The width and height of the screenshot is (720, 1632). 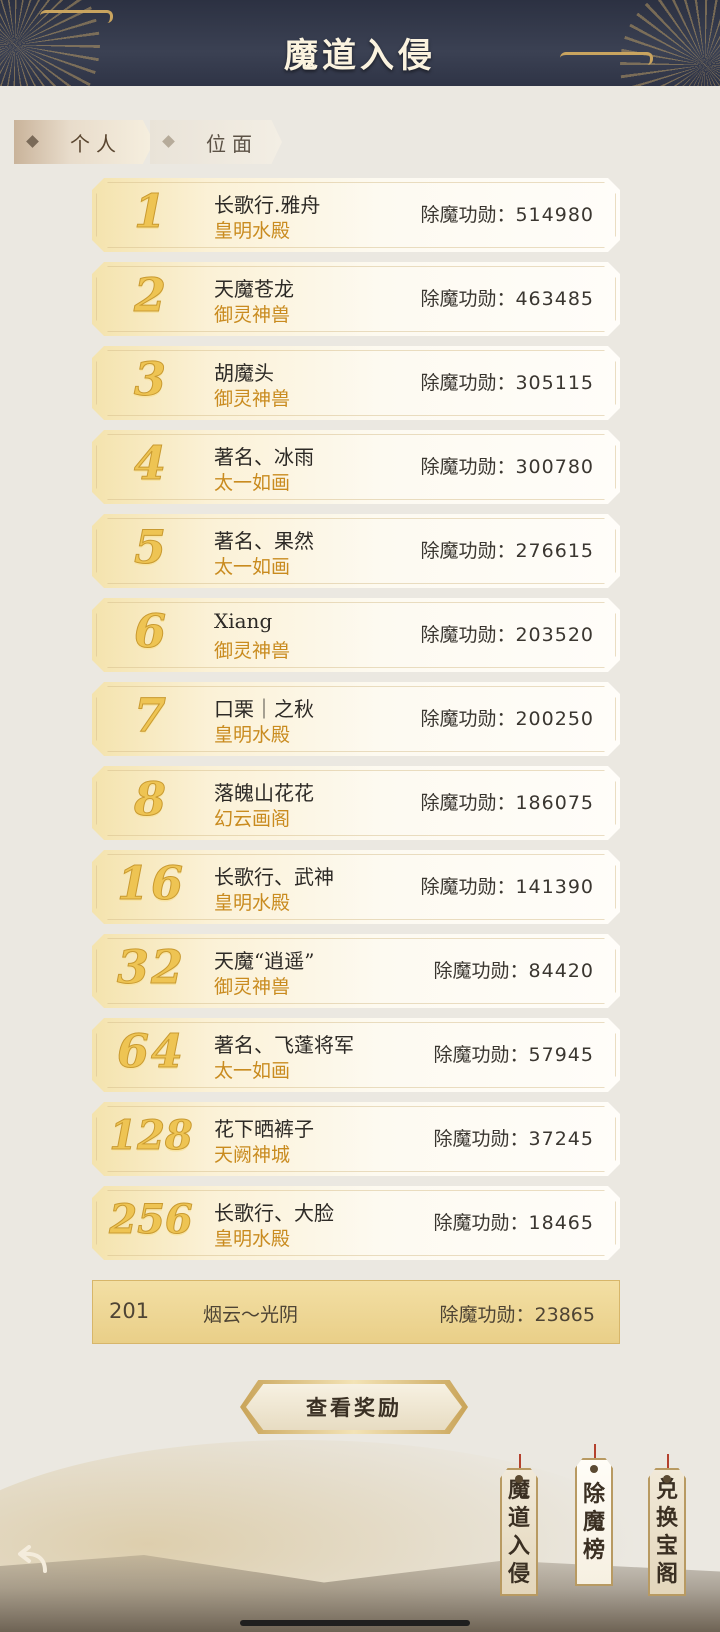 I want to click on rank-number: 7, so click(x=150, y=715).